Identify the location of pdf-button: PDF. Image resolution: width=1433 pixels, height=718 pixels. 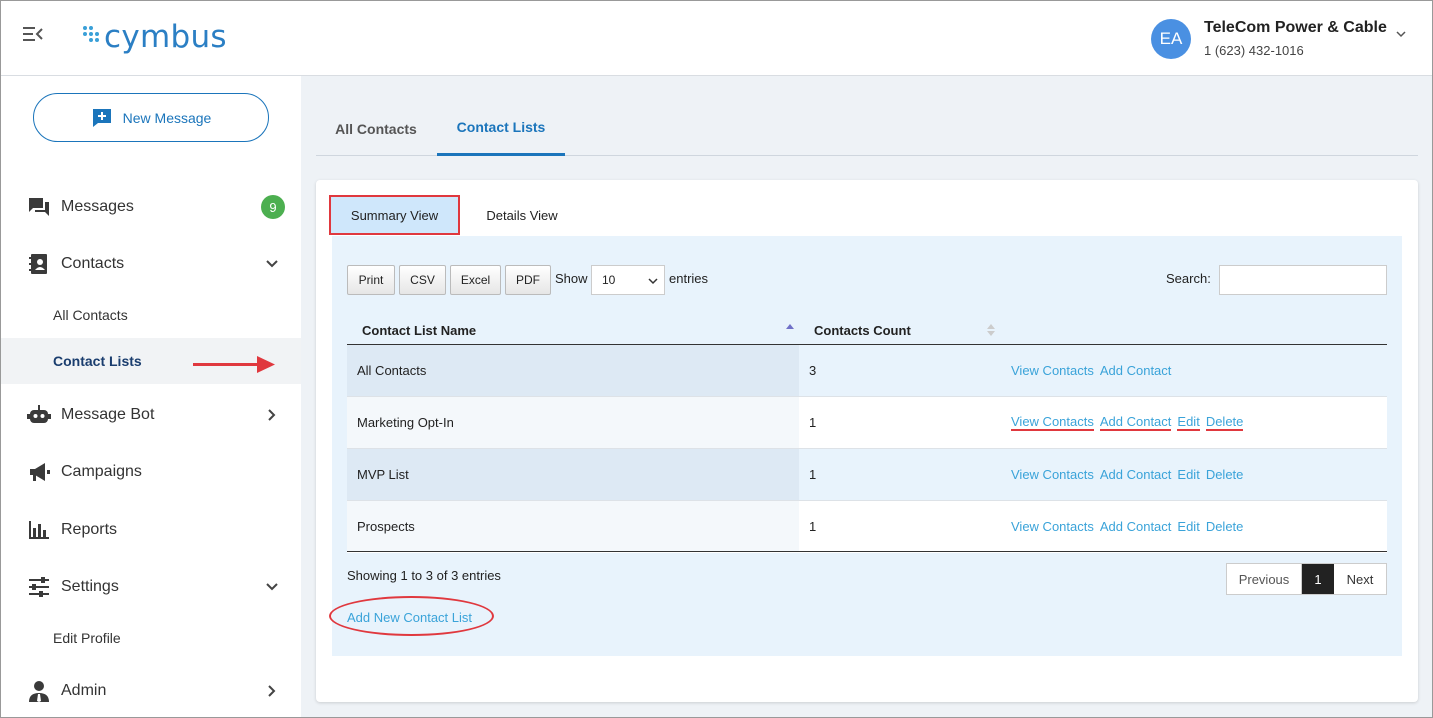
(528, 280).